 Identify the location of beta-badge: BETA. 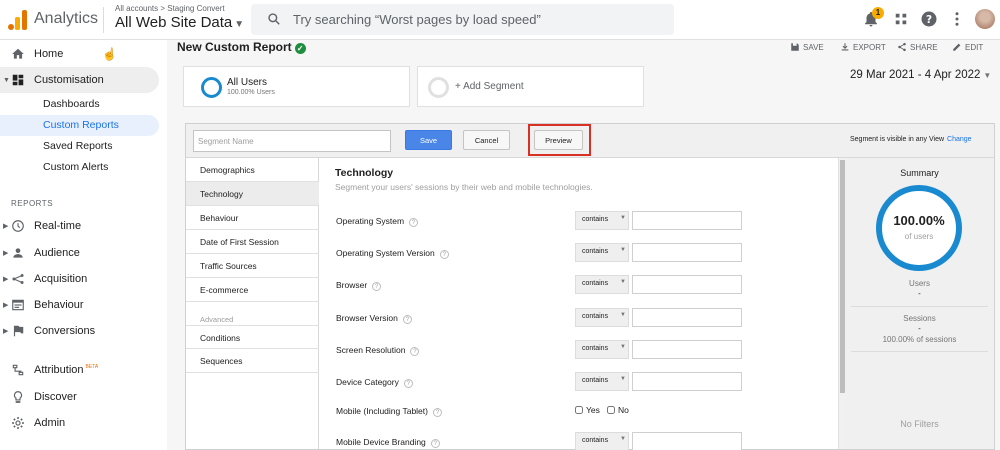
(92, 367).